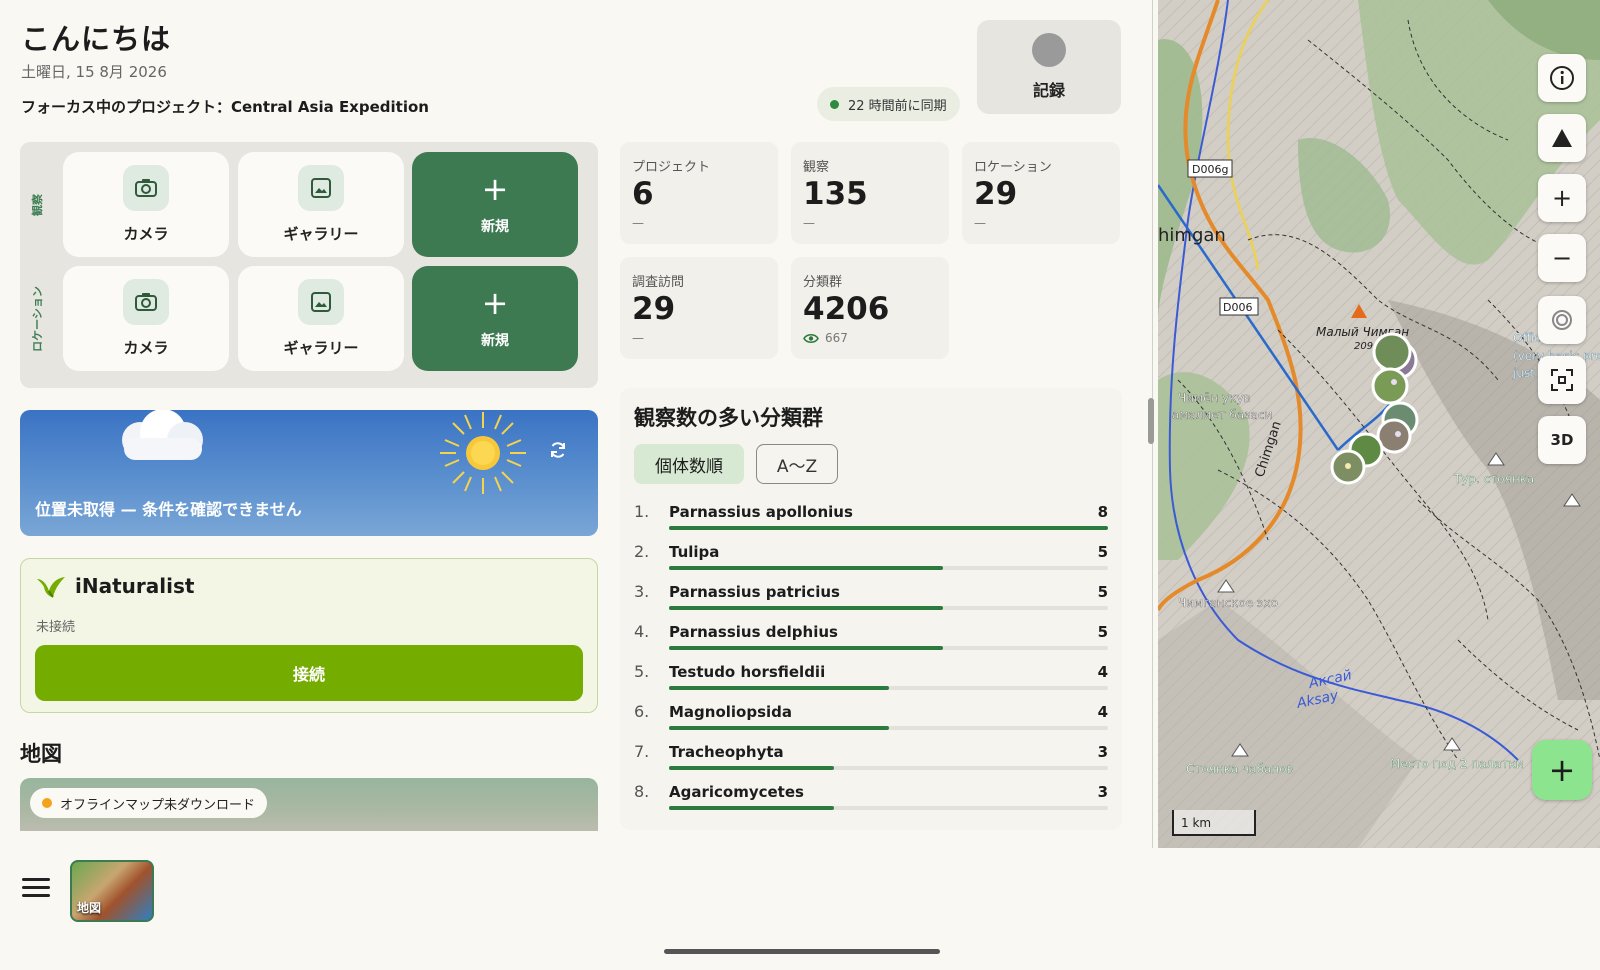 This screenshot has height=970, width=1600. What do you see at coordinates (1049, 50) in the screenshot?
I see `record-icon` at bounding box center [1049, 50].